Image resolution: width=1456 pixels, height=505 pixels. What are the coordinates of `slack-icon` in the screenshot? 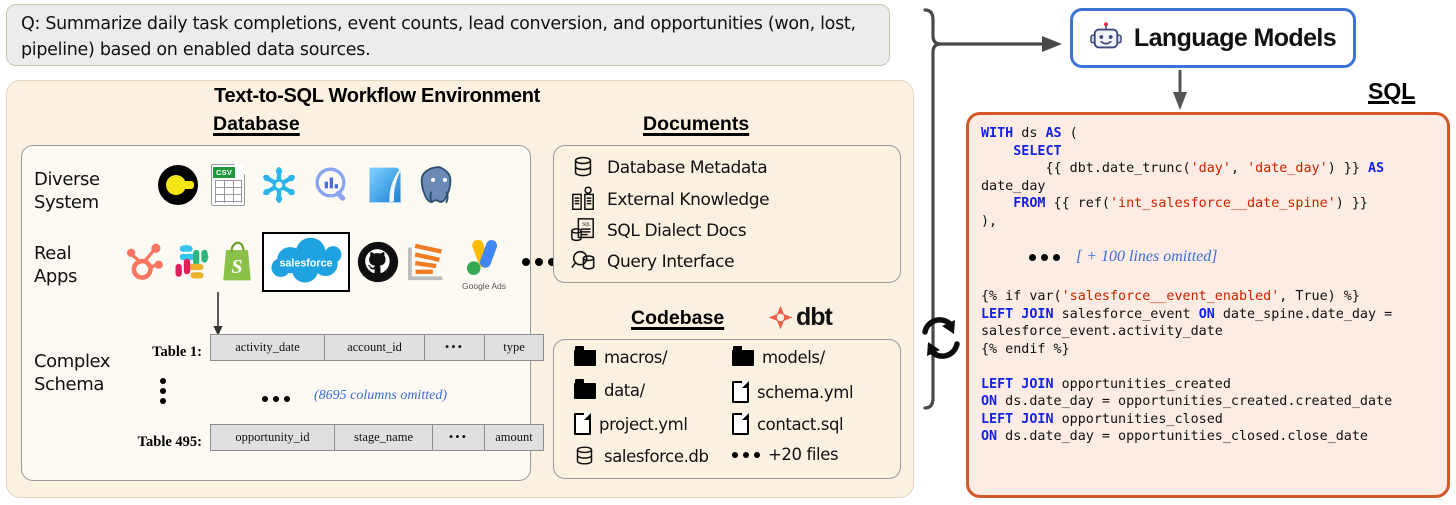 It's located at (192, 262).